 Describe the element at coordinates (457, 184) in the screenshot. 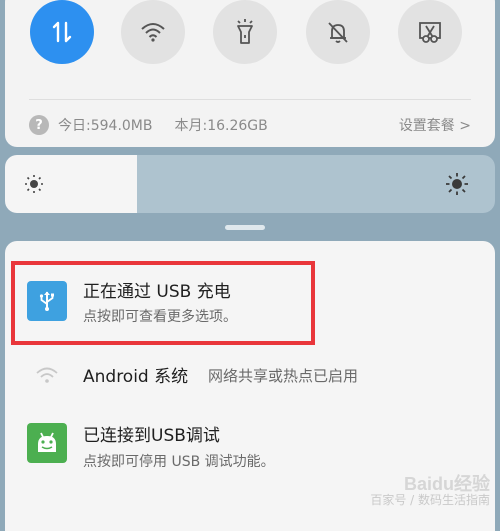

I see `brightness-high-icon` at that location.